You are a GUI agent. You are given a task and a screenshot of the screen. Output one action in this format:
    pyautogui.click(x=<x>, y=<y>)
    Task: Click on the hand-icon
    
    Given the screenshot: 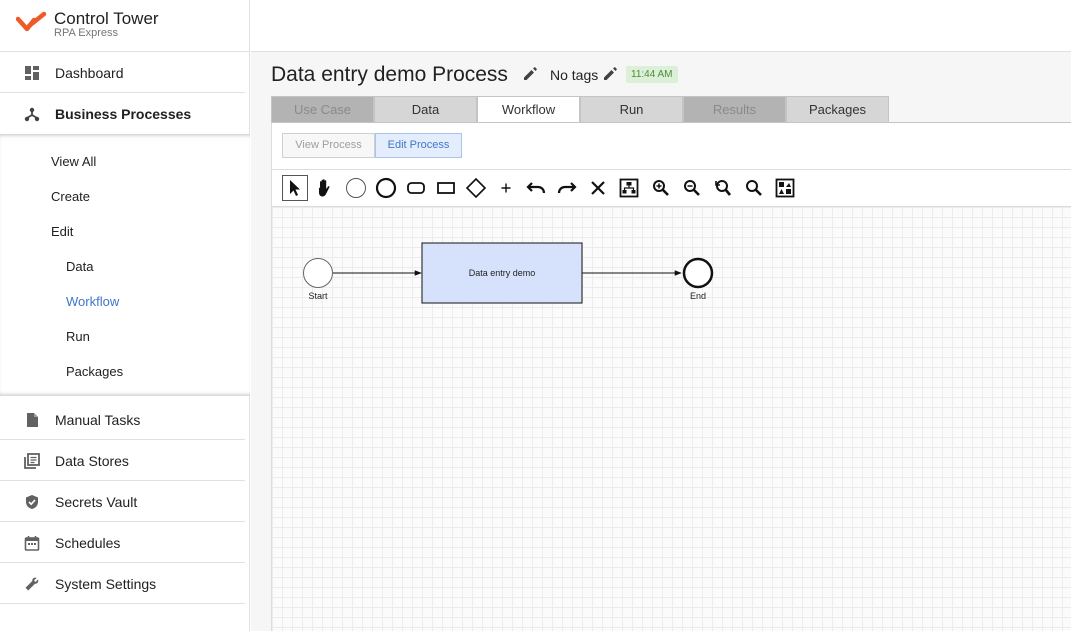 What is the action you would take?
    pyautogui.click(x=324, y=188)
    